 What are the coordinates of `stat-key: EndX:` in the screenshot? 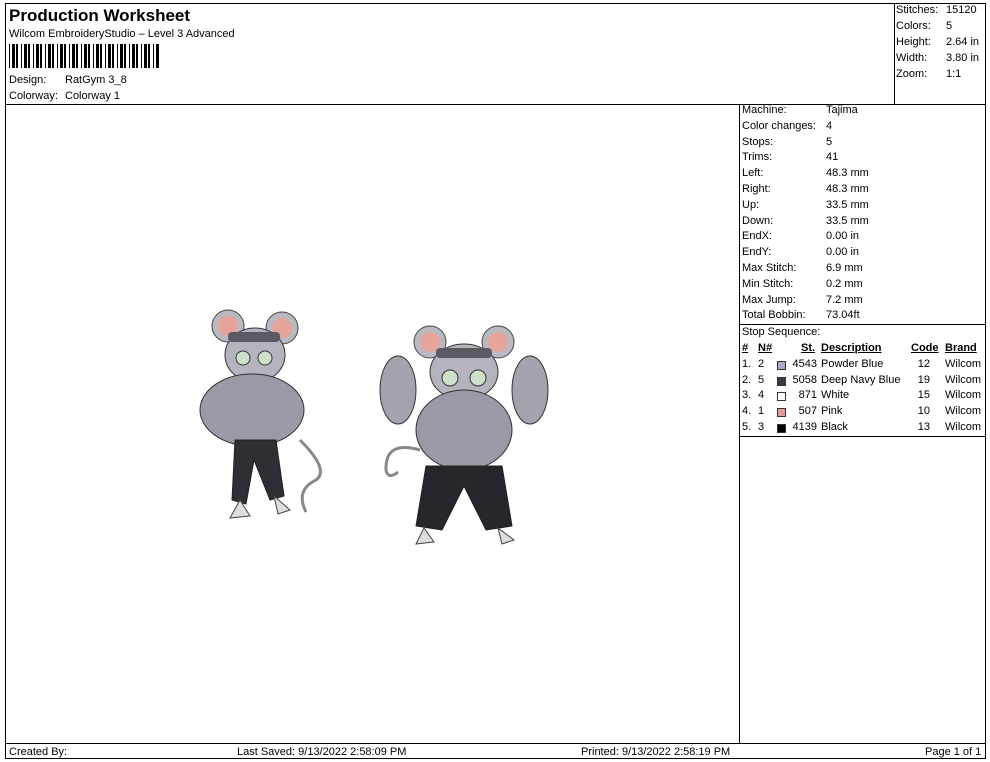 It's located at (757, 236).